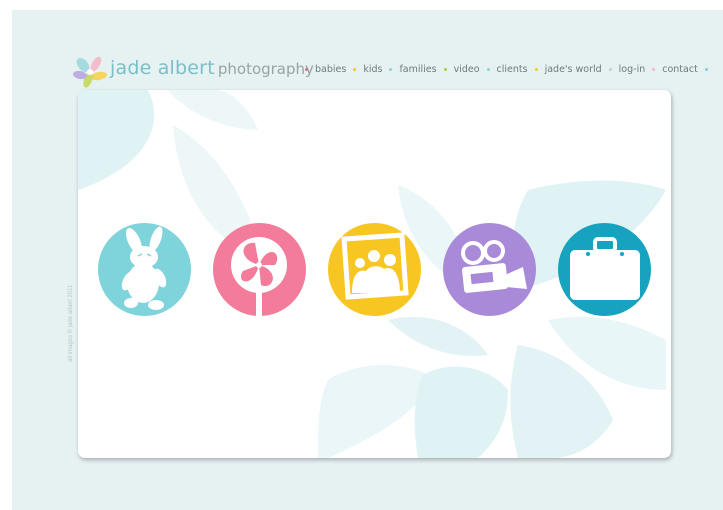 The image size is (723, 510). What do you see at coordinates (162, 68) in the screenshot?
I see `brand-name: jade albert` at bounding box center [162, 68].